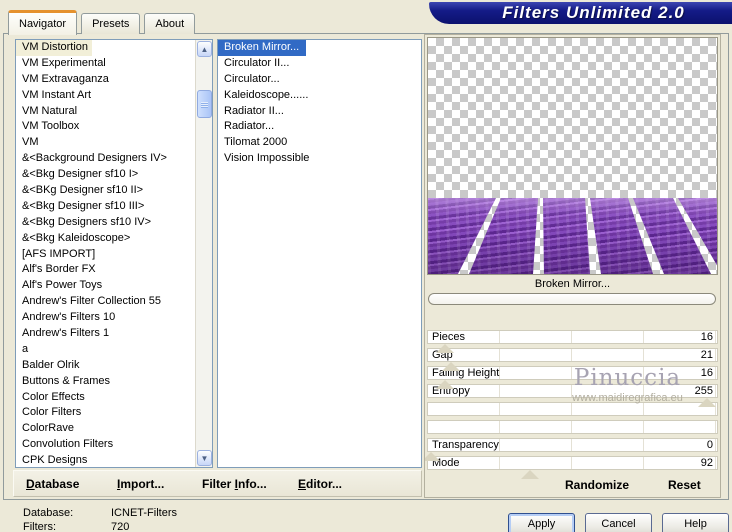  What do you see at coordinates (265, 159) in the screenshot?
I see `filter-list-item: Vision Impossible` at bounding box center [265, 159].